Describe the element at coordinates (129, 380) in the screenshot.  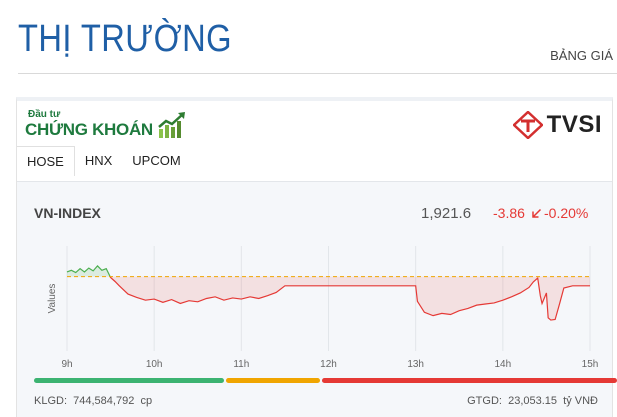
I see `breadth-bar-advancers` at that location.